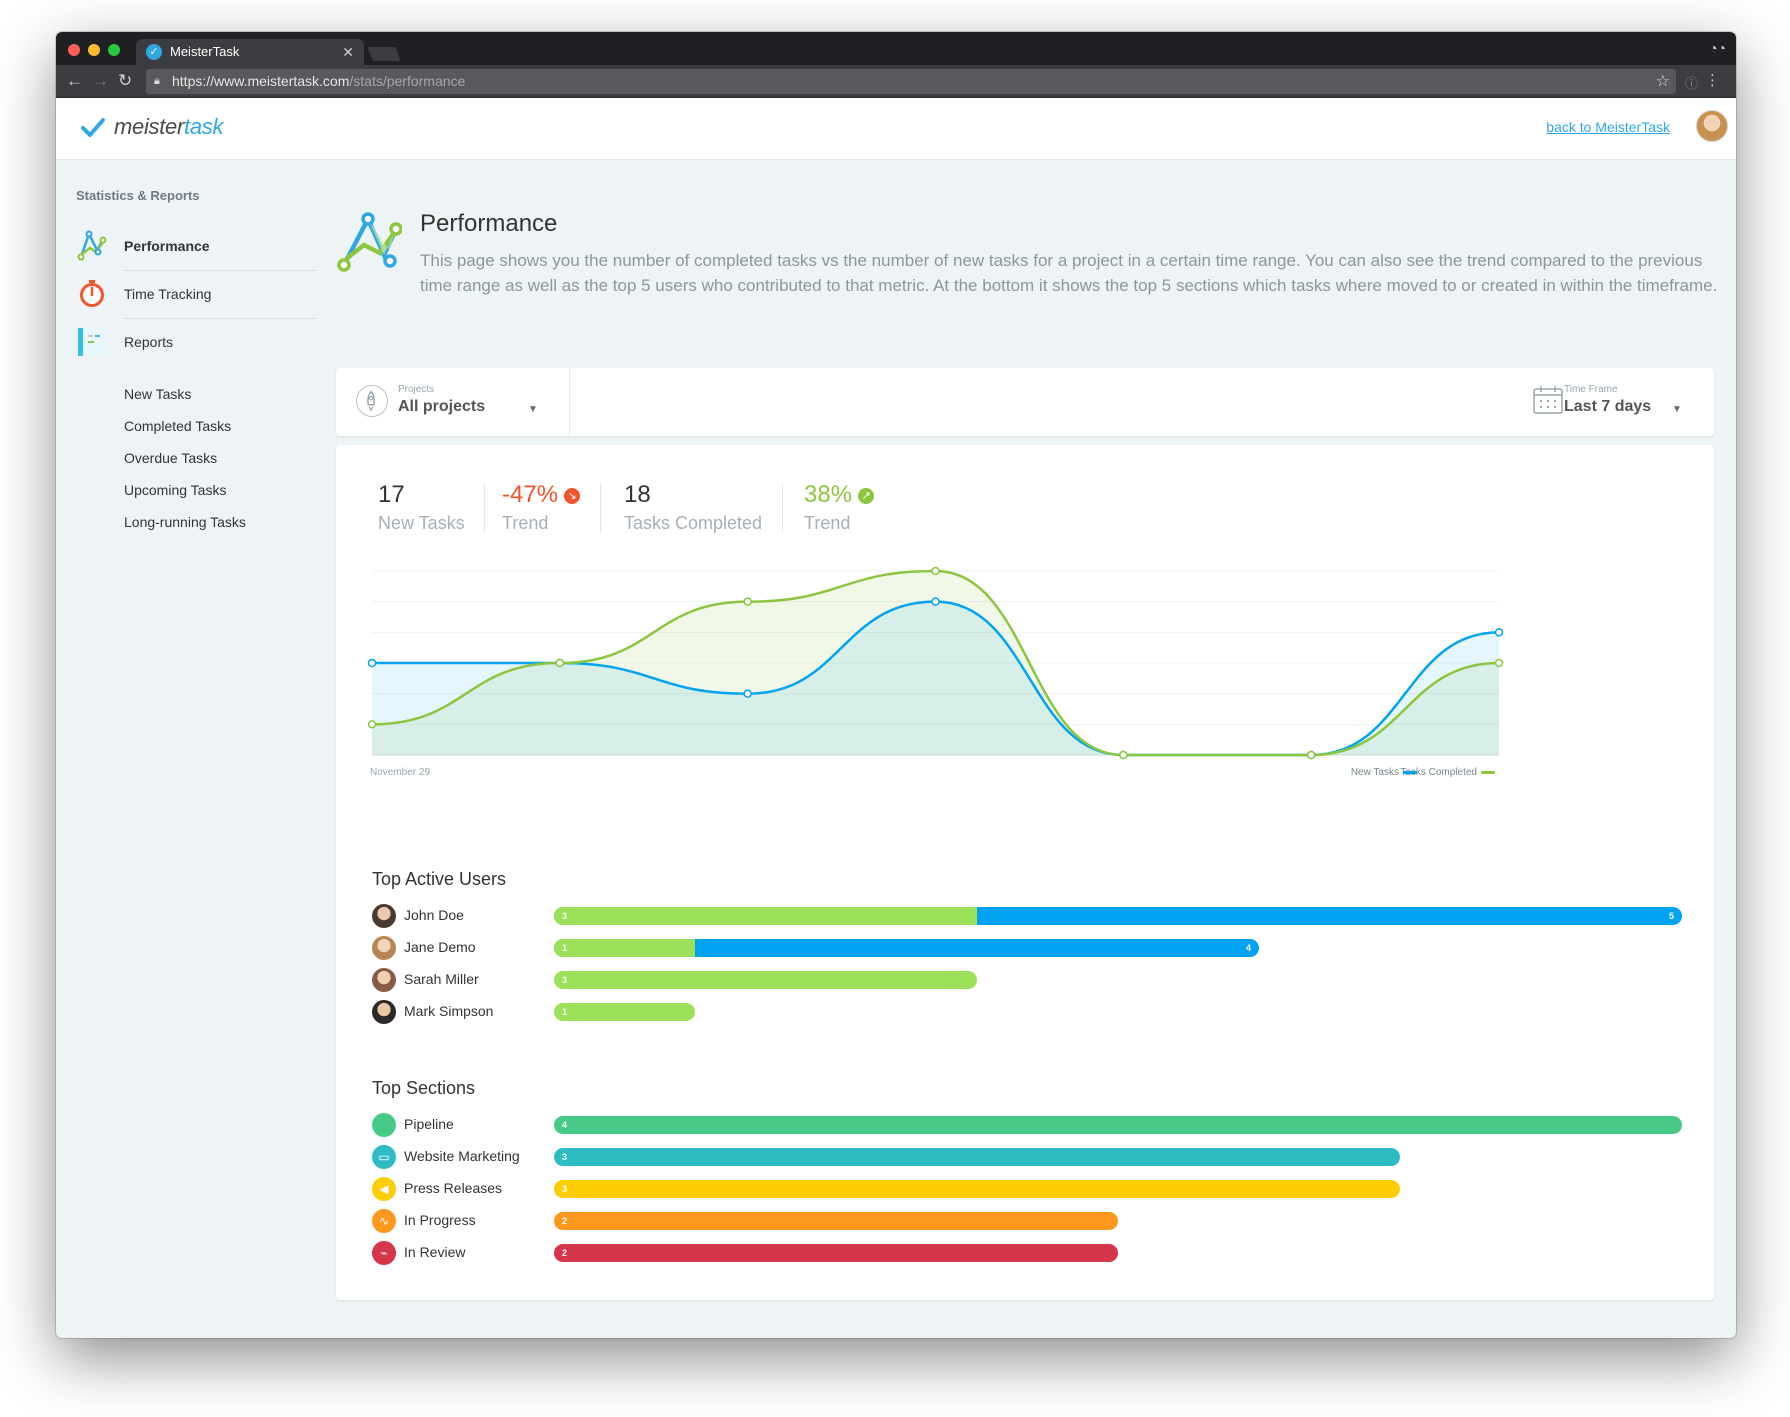  I want to click on meistertask-logo: meistertask, so click(151, 127).